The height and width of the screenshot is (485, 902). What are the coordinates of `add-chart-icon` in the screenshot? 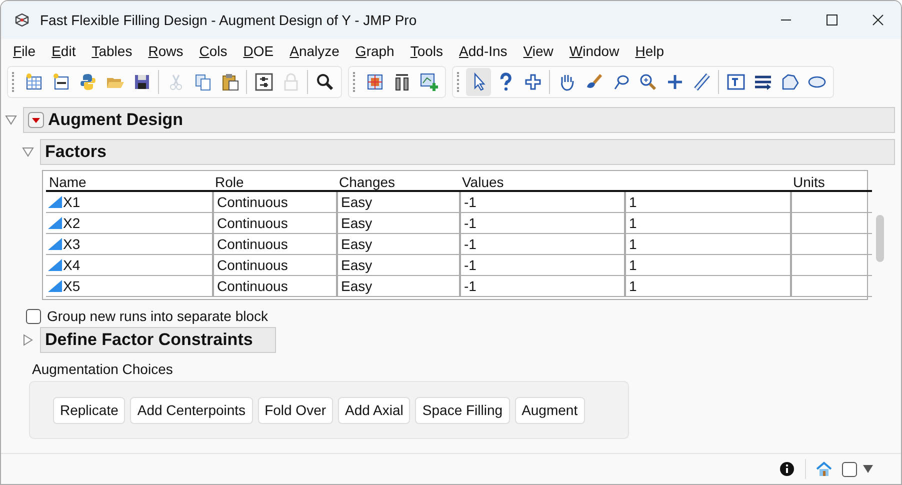 It's located at (428, 82).